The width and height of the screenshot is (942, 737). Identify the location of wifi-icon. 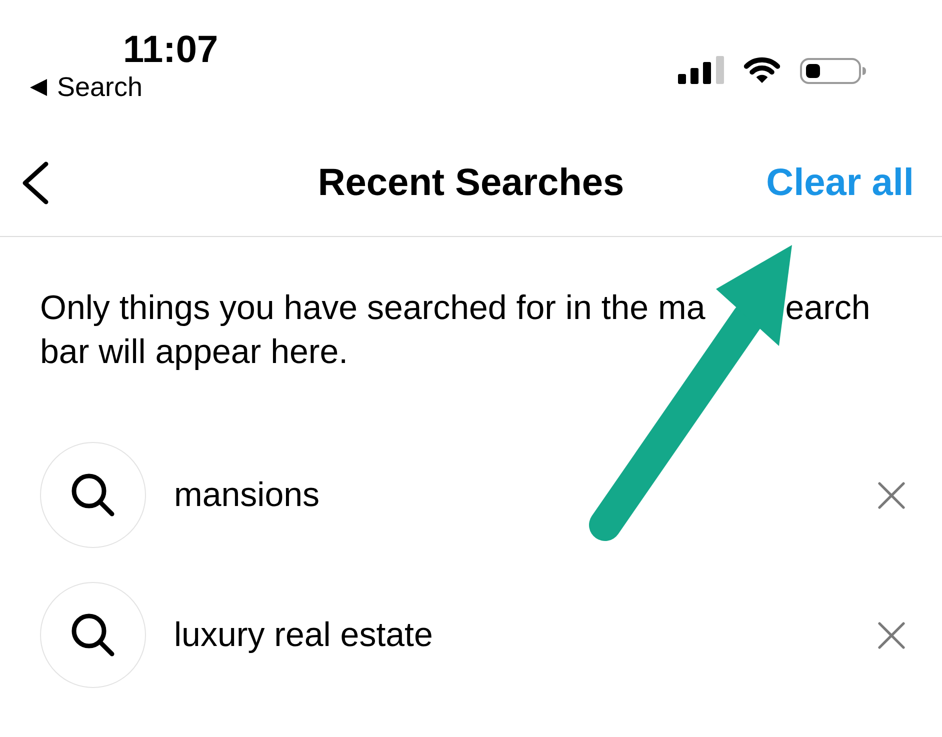
(762, 70).